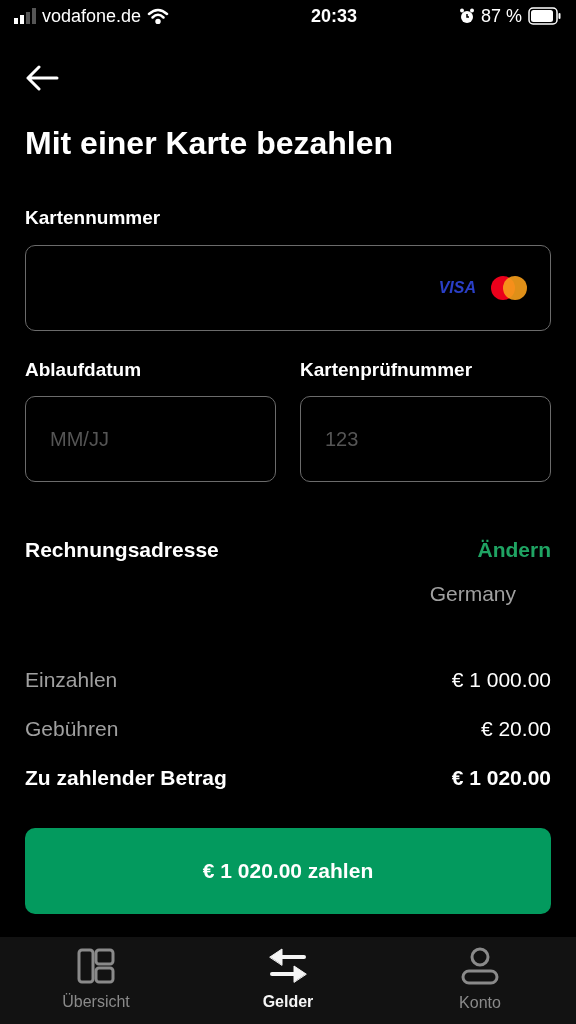 This screenshot has height=1024, width=576. Describe the element at coordinates (387, 369) in the screenshot. I see `field-label: Kartenprüfnummer` at that location.